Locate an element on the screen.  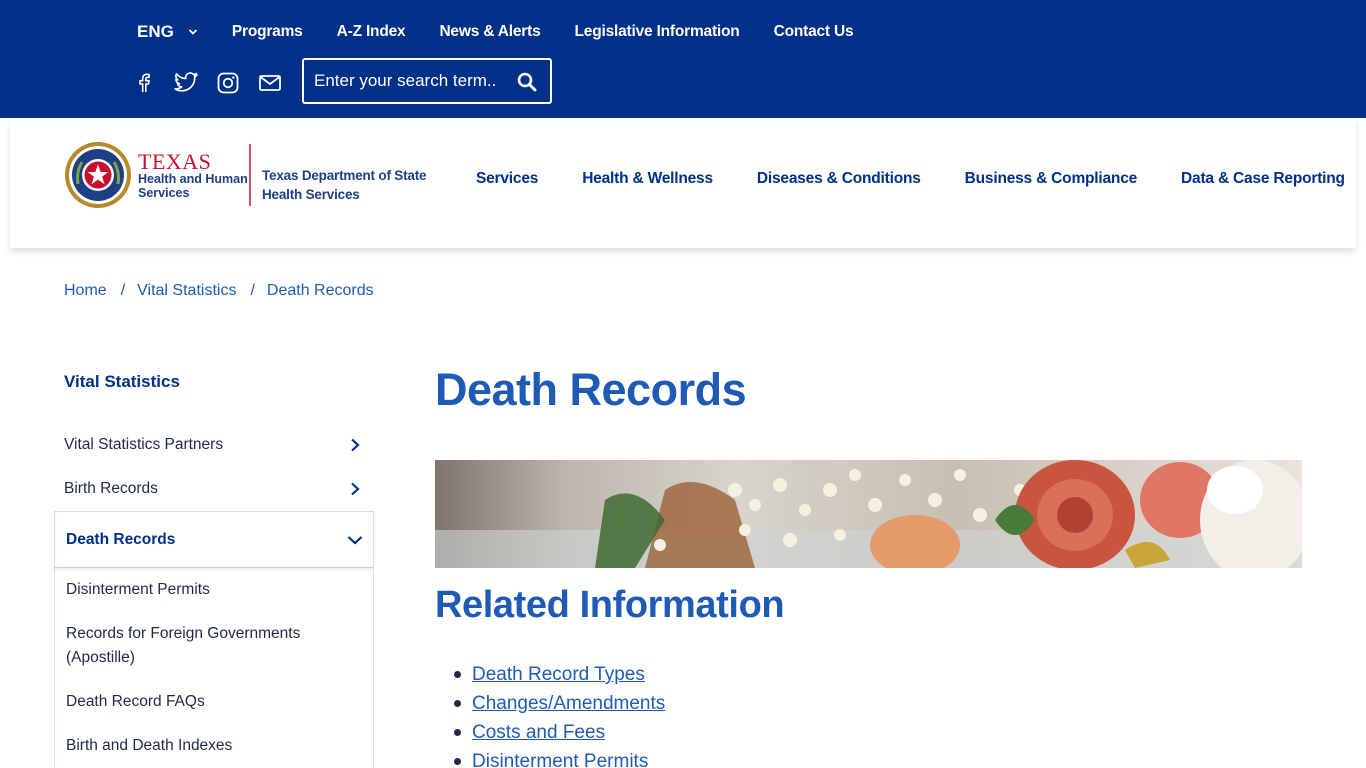
sidebar-title: Vital Statistics is located at coordinates (122, 382).